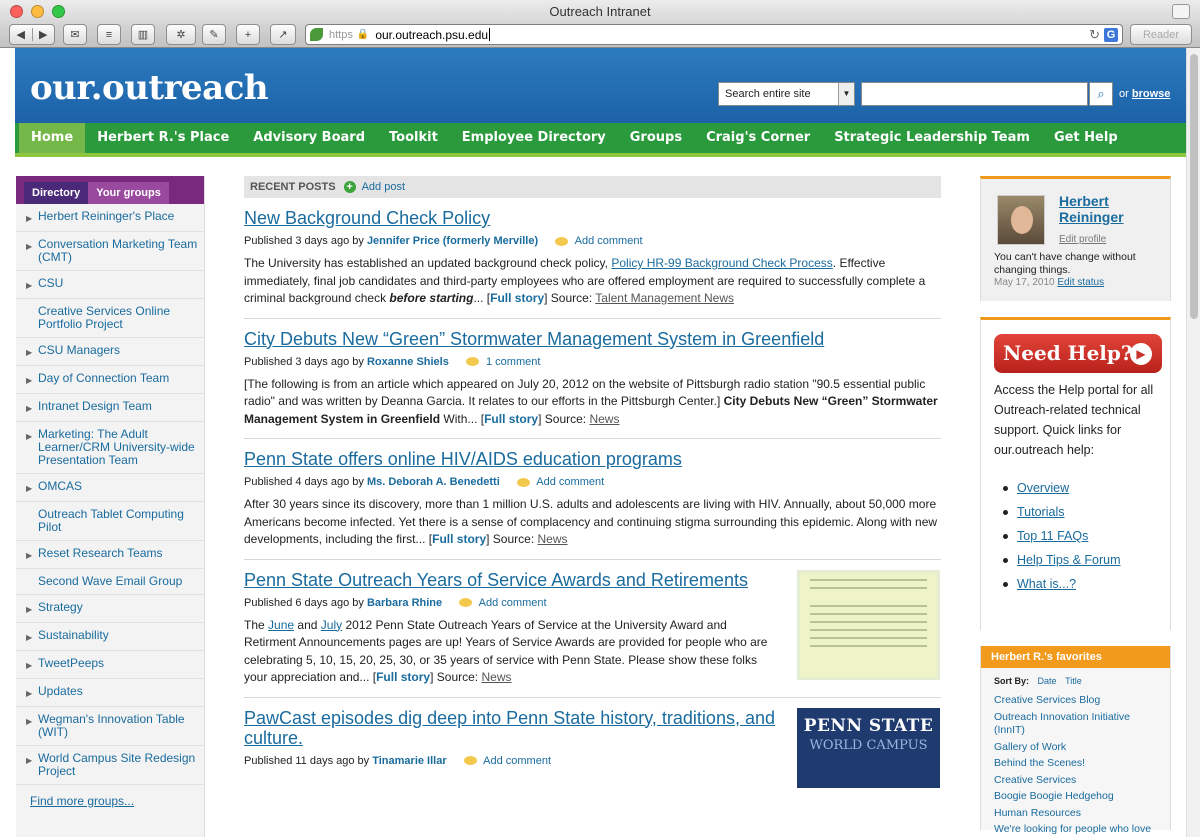 The width and height of the screenshot is (1200, 837). I want to click on chevron-down-icon: ▼, so click(846, 94).